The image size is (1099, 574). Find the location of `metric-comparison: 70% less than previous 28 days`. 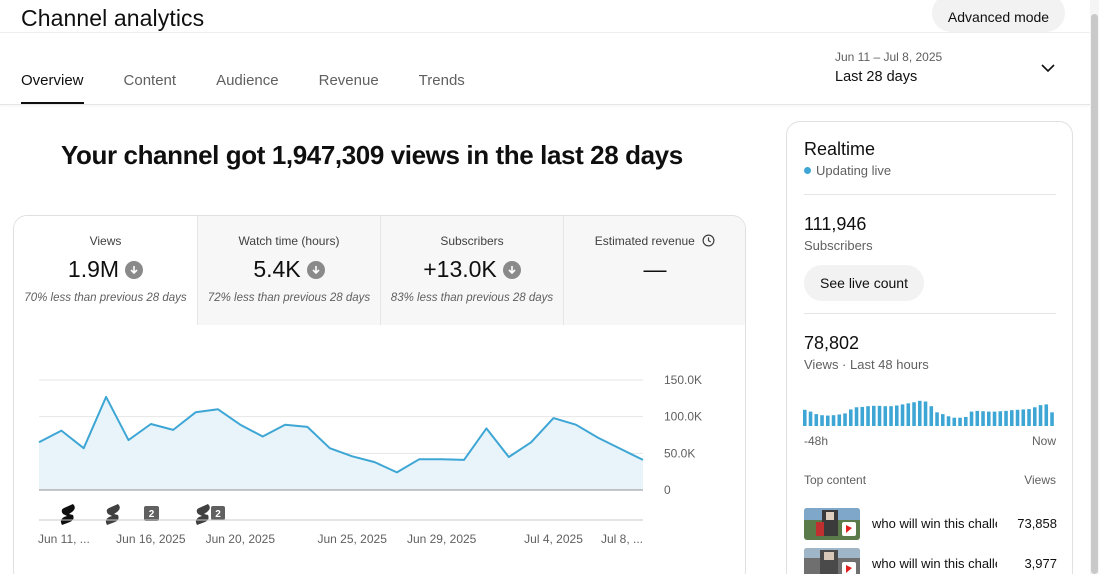

metric-comparison: 70% less than previous 28 days is located at coordinates (105, 298).